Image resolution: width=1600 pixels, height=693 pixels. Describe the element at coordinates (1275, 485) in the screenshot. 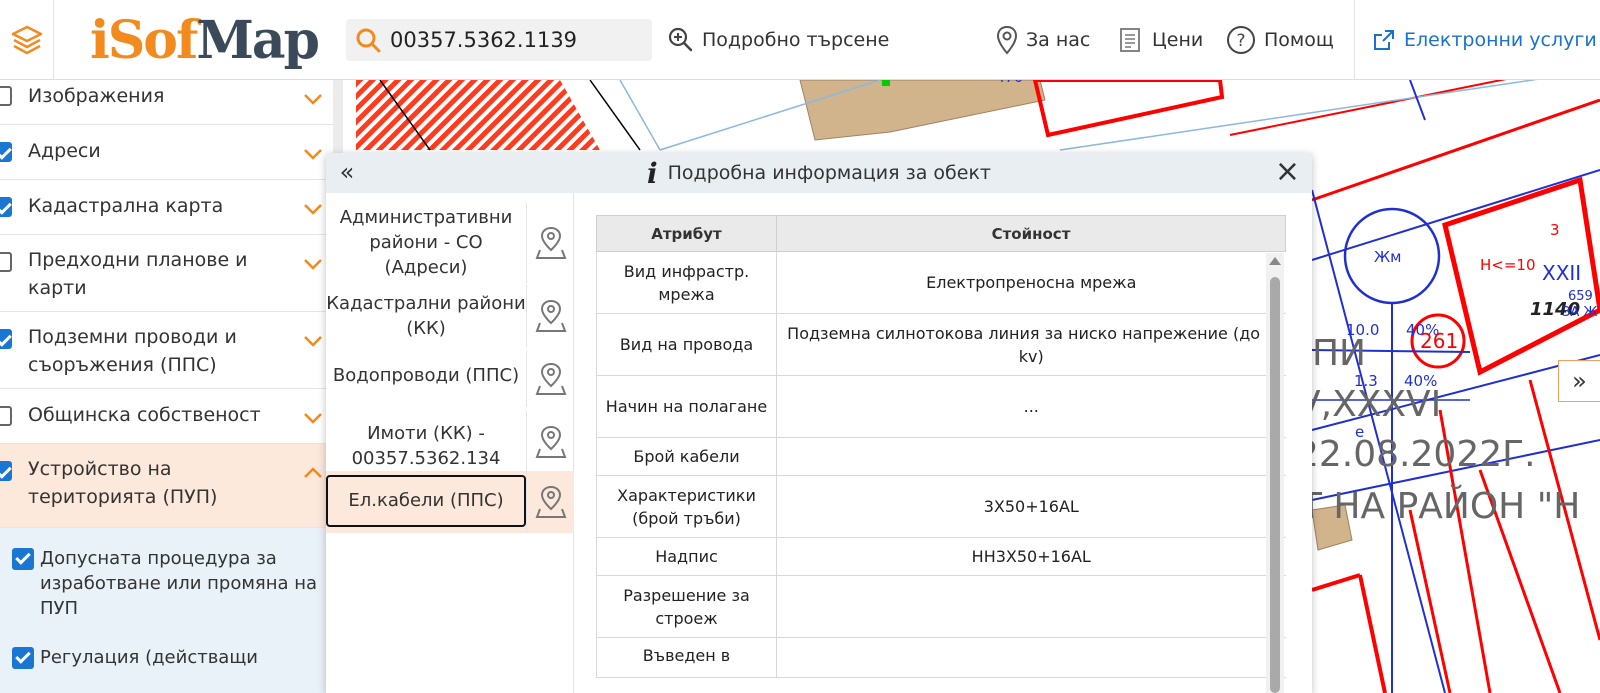

I see `scrollbar-thumb` at that location.